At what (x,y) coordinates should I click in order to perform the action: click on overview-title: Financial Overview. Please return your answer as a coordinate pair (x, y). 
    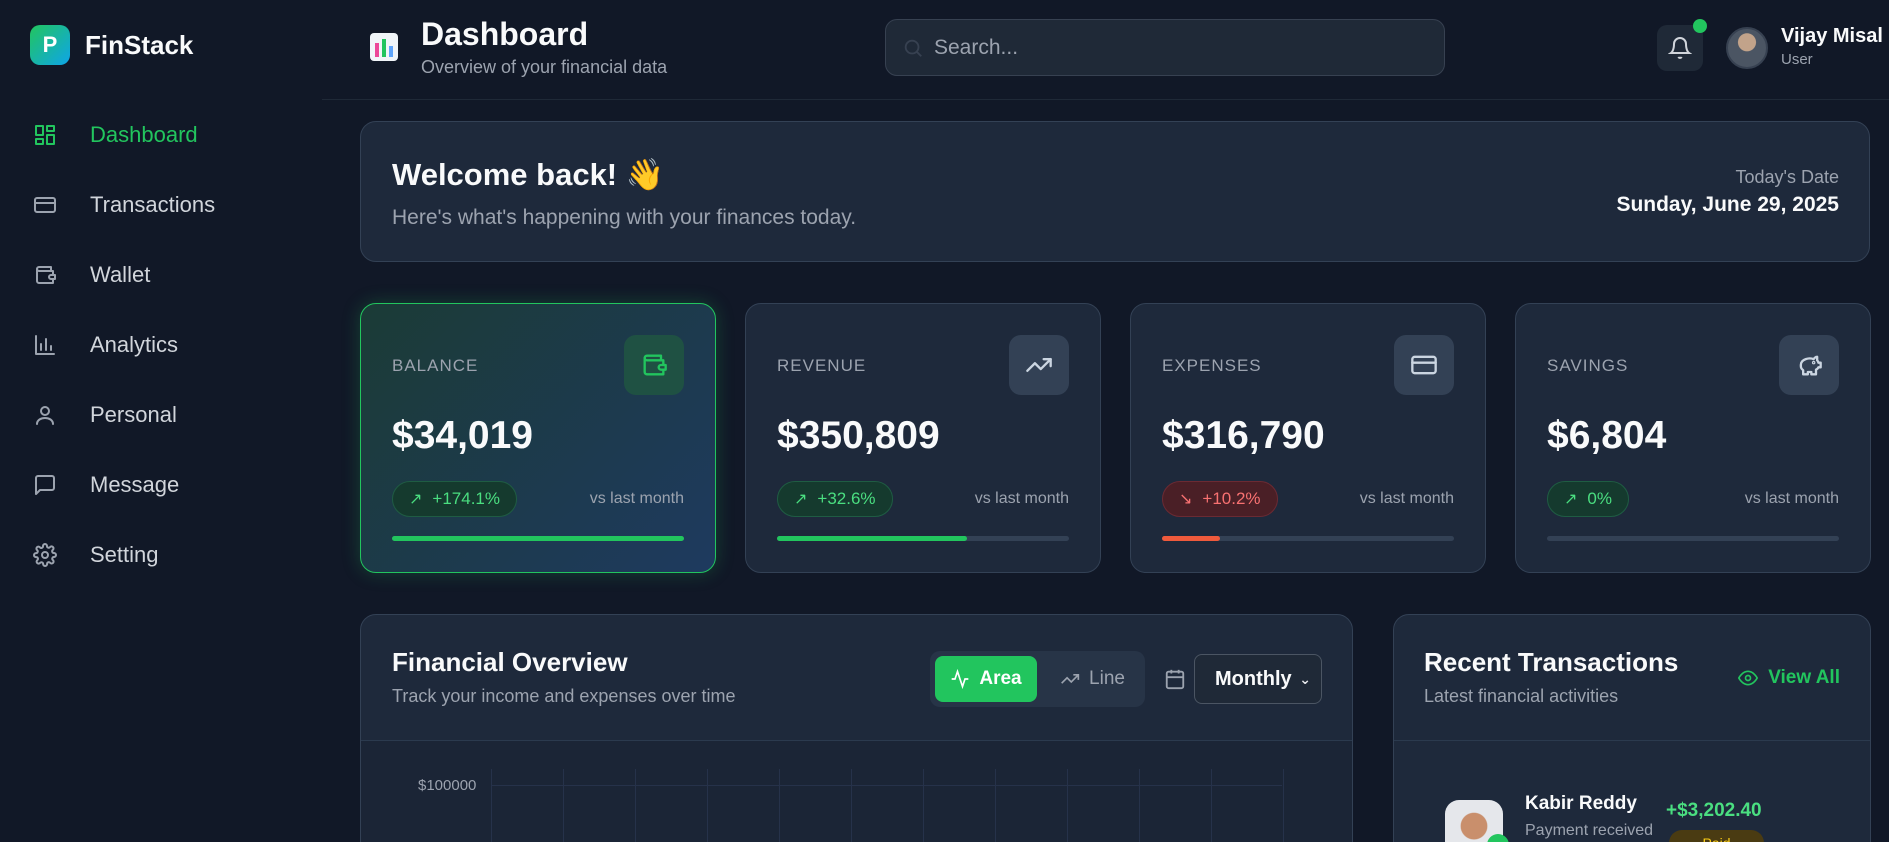
    Looking at the image, I should click on (510, 662).